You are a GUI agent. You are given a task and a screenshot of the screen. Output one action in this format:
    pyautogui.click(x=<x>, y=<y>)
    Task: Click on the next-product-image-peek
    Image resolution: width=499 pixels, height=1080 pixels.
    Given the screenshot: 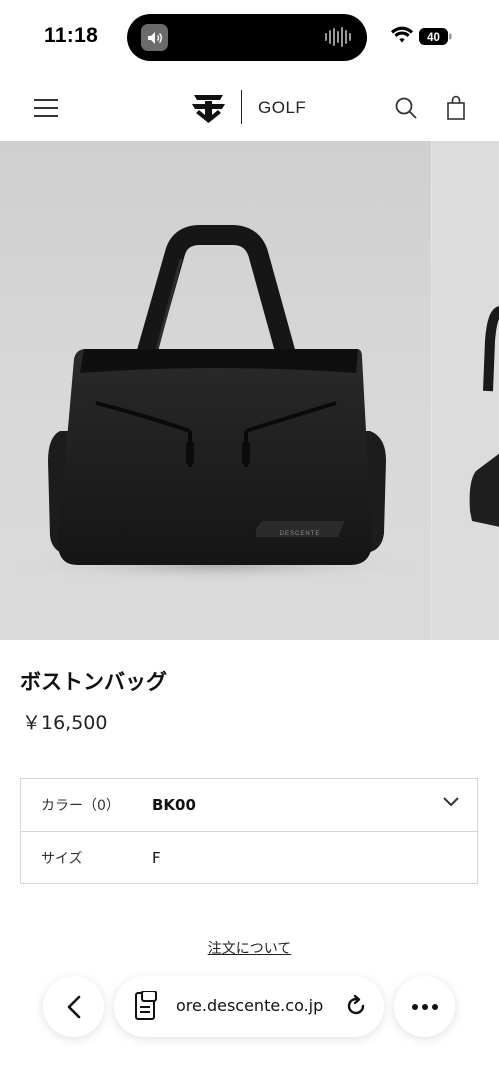 What is the action you would take?
    pyautogui.click(x=465, y=390)
    